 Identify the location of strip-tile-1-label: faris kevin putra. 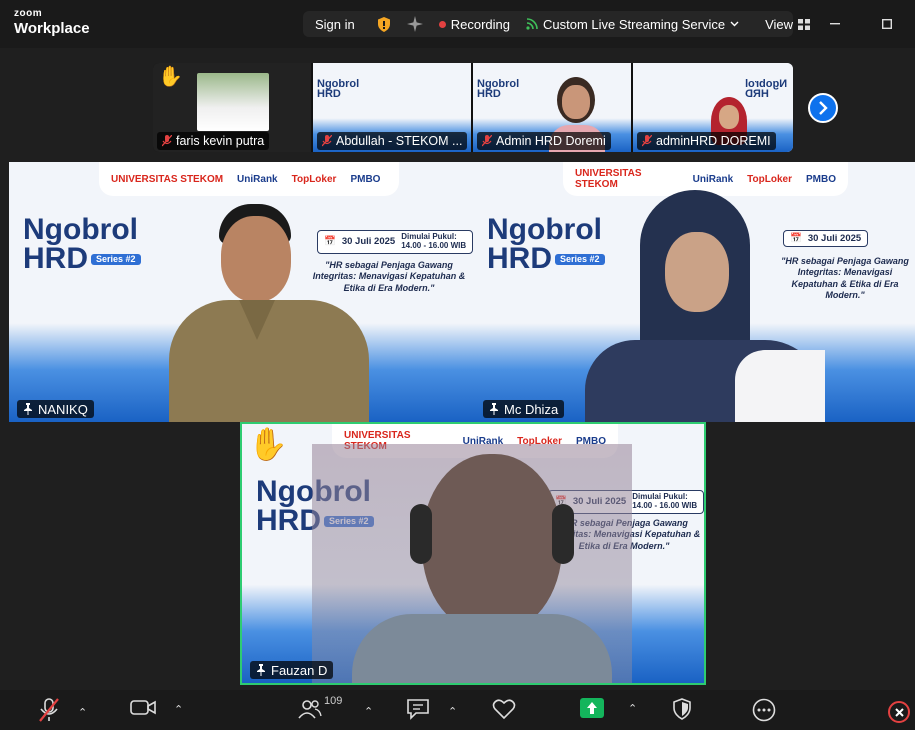
(213, 141).